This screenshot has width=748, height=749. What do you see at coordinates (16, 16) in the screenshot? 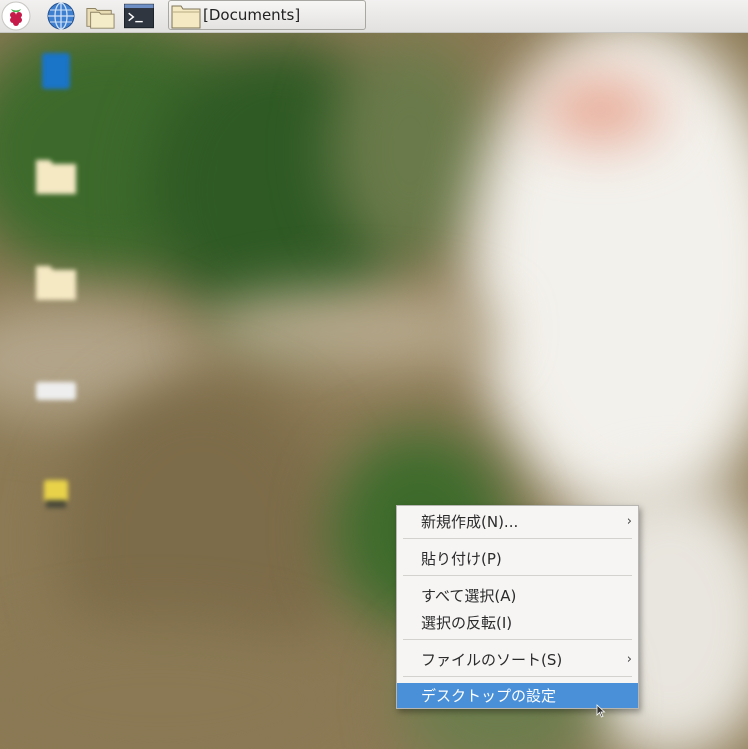
I see `raspberry-menu-icon` at bounding box center [16, 16].